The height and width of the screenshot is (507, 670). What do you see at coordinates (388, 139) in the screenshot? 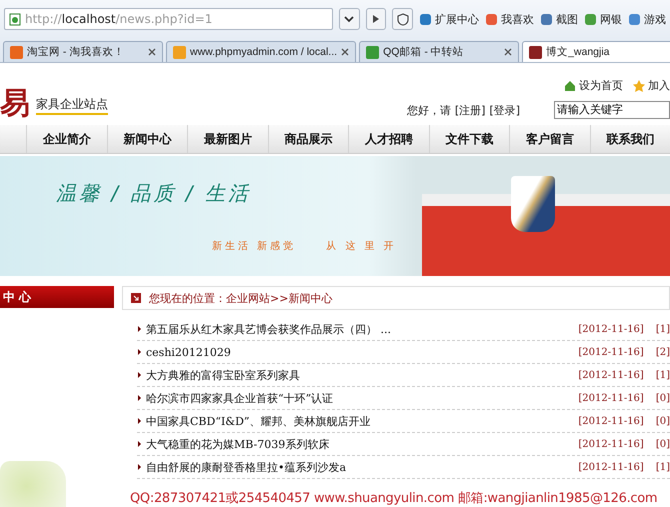
I see `nav-item: 人才招聘` at bounding box center [388, 139].